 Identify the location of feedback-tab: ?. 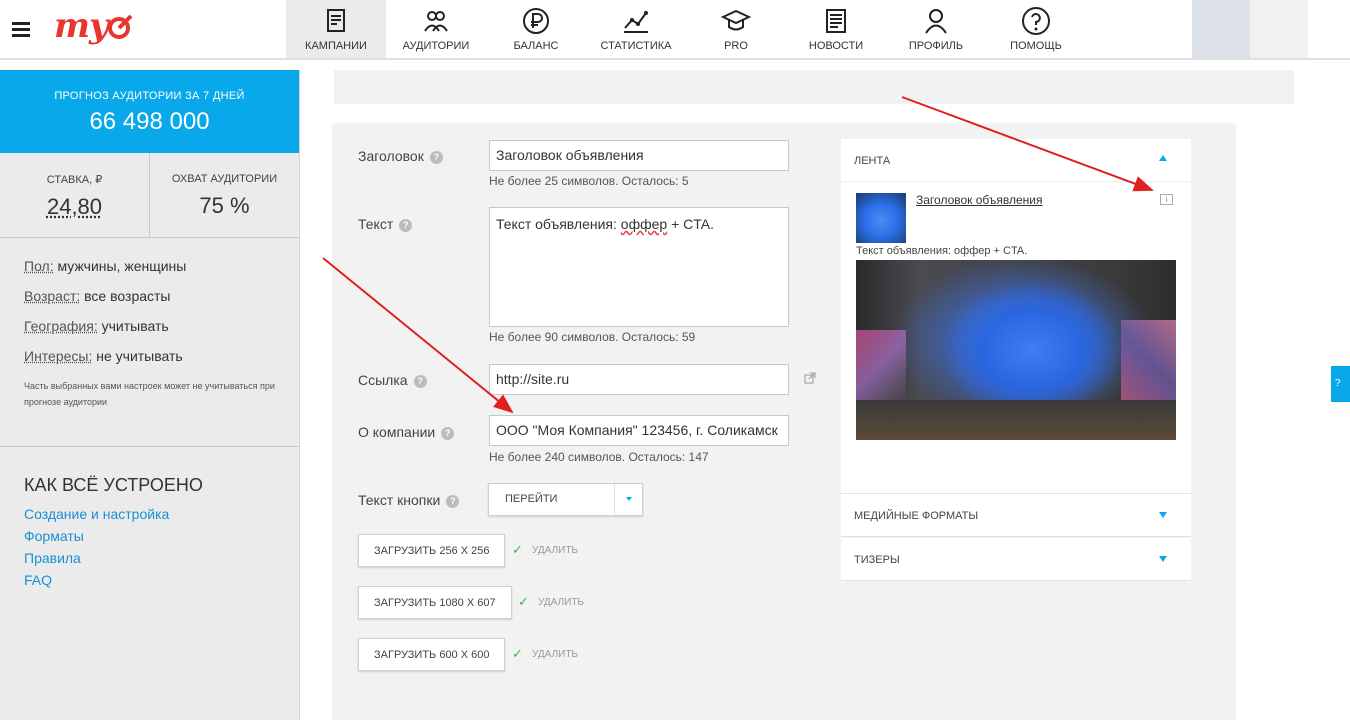
(1340, 384).